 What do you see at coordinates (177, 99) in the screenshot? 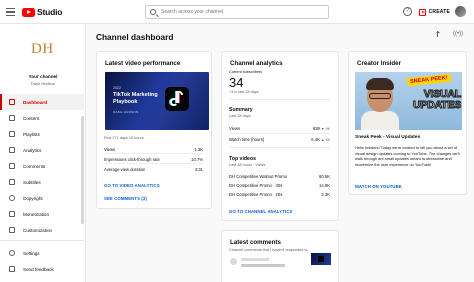
I see `tiktok-logo-icon` at bounding box center [177, 99].